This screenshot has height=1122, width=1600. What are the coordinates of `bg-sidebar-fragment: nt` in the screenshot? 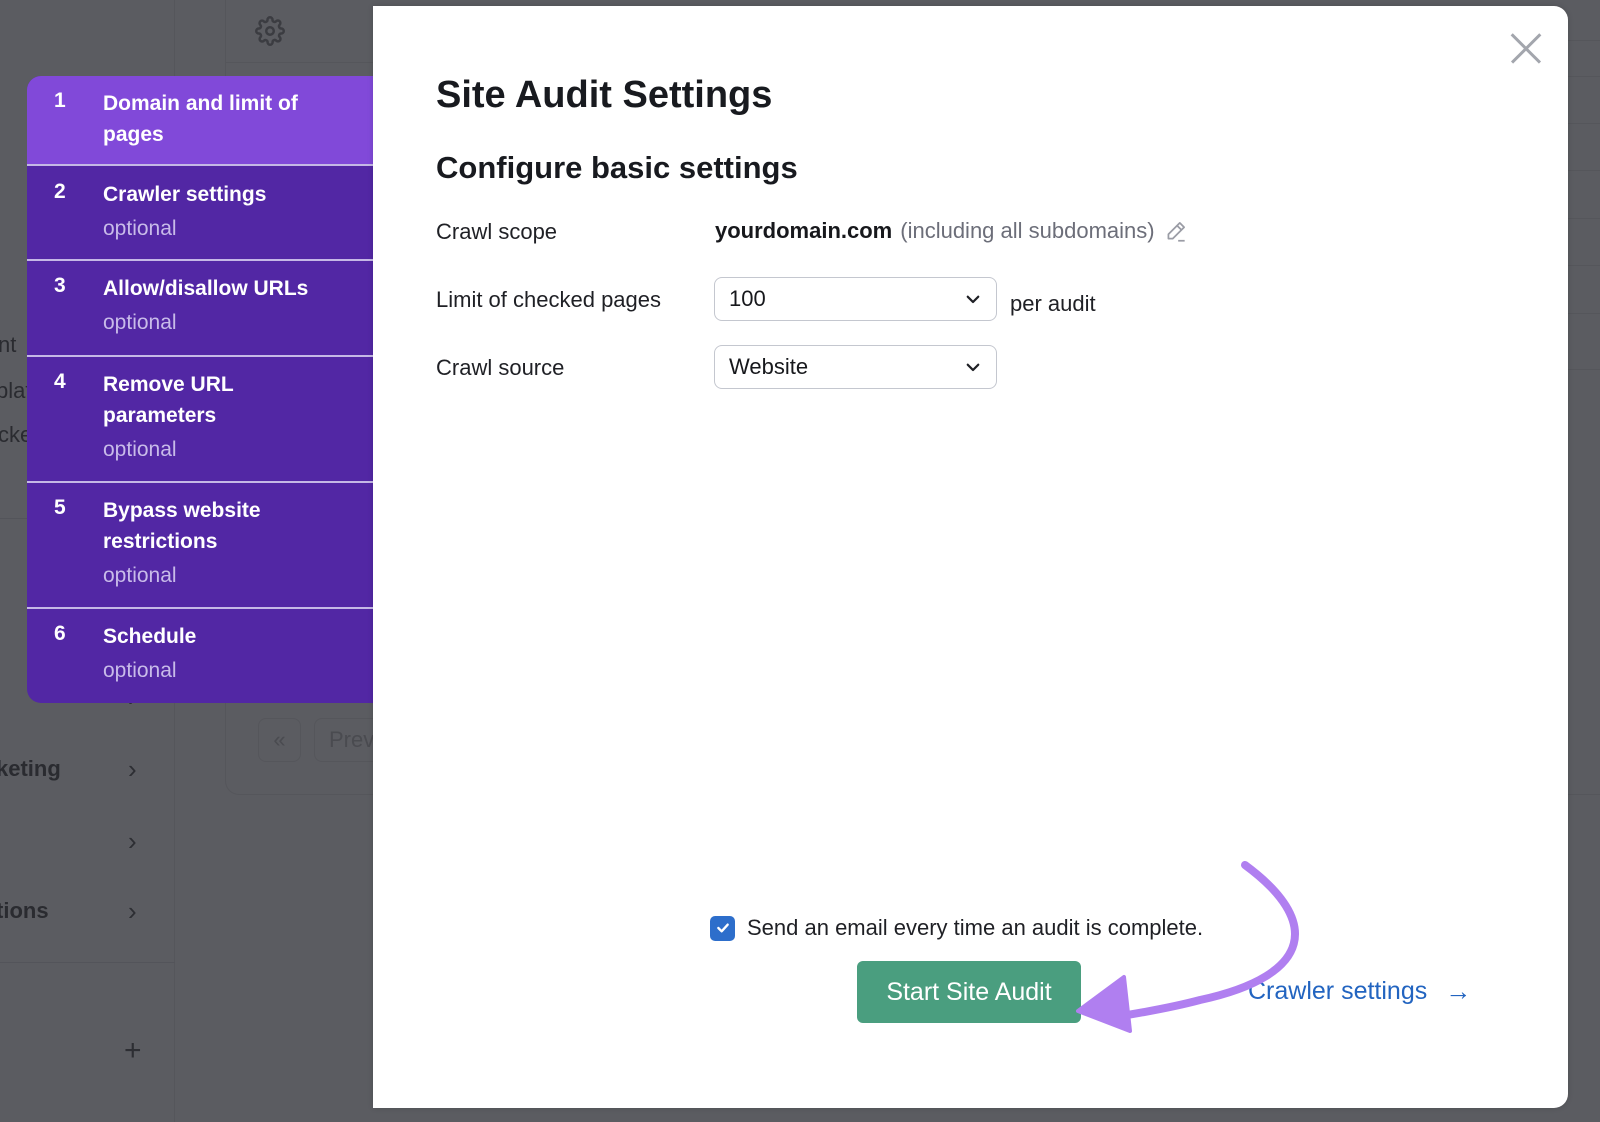 It's located at (8, 344).